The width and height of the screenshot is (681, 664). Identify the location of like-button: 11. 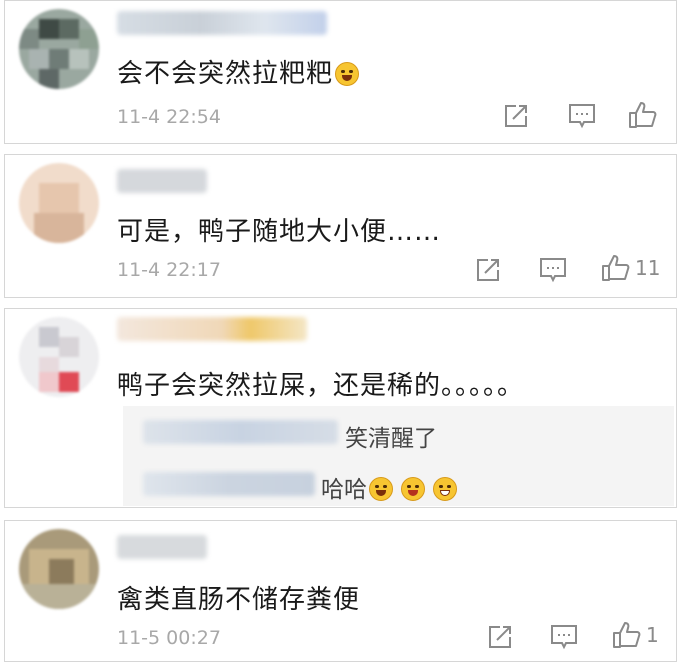
(630, 268).